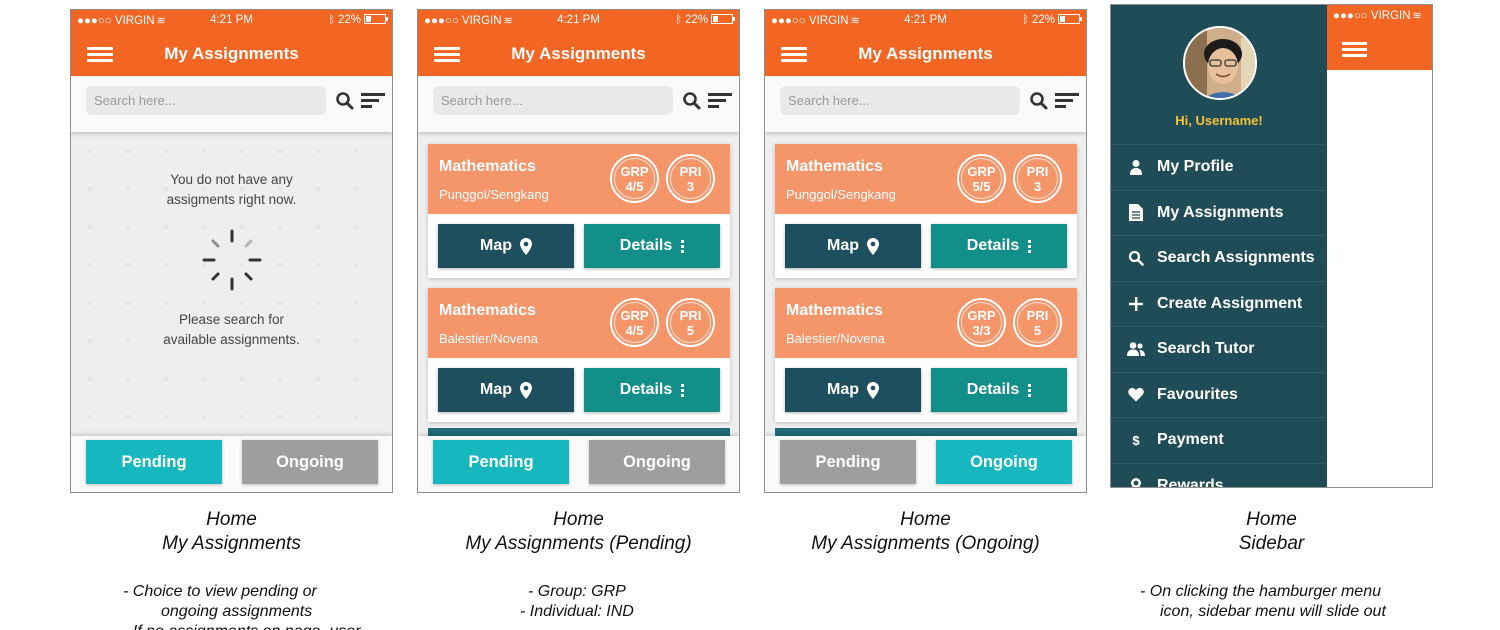  I want to click on note-line: icon, sidebar menu will slide out, so click(1273, 611).